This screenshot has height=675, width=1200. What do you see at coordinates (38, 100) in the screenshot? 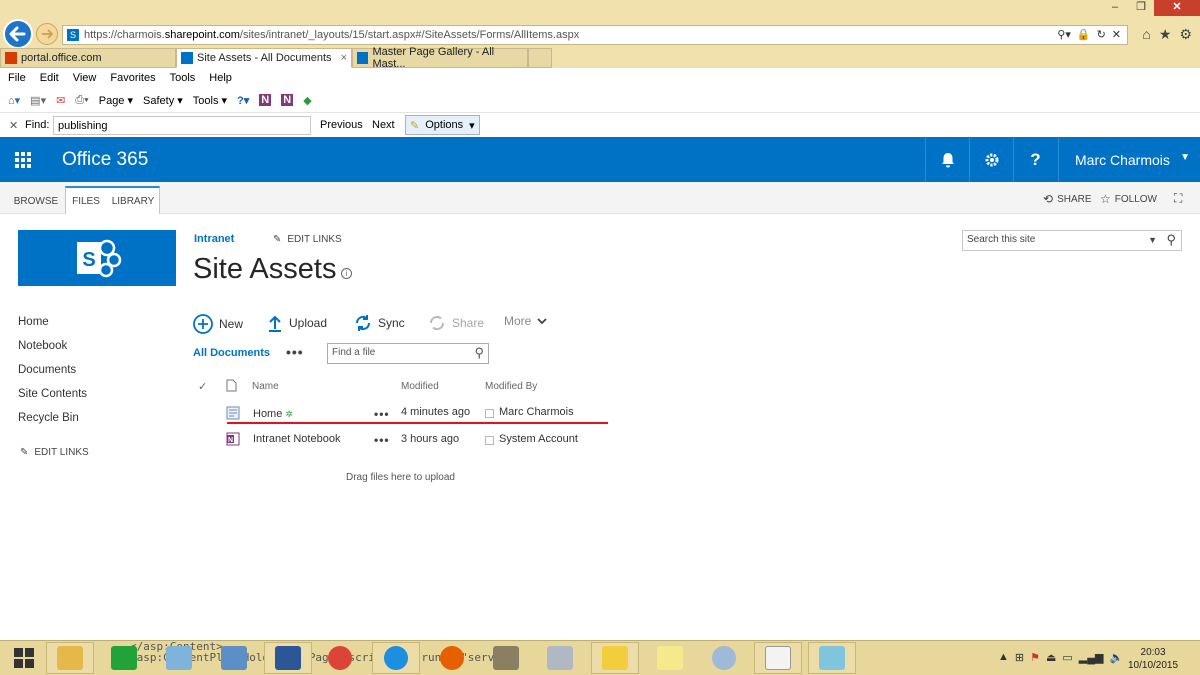
I see `feeds-icon: ▤▾` at bounding box center [38, 100].